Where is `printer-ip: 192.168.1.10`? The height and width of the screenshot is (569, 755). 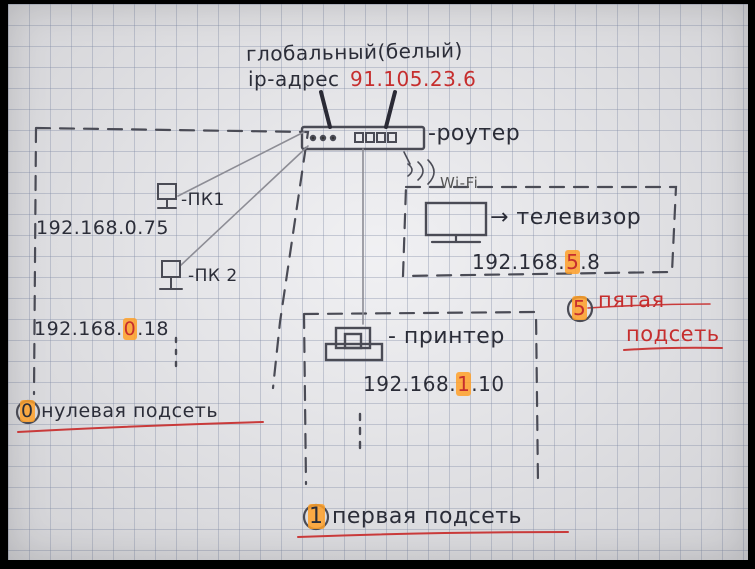 printer-ip: 192.168.1.10 is located at coordinates (434, 384).